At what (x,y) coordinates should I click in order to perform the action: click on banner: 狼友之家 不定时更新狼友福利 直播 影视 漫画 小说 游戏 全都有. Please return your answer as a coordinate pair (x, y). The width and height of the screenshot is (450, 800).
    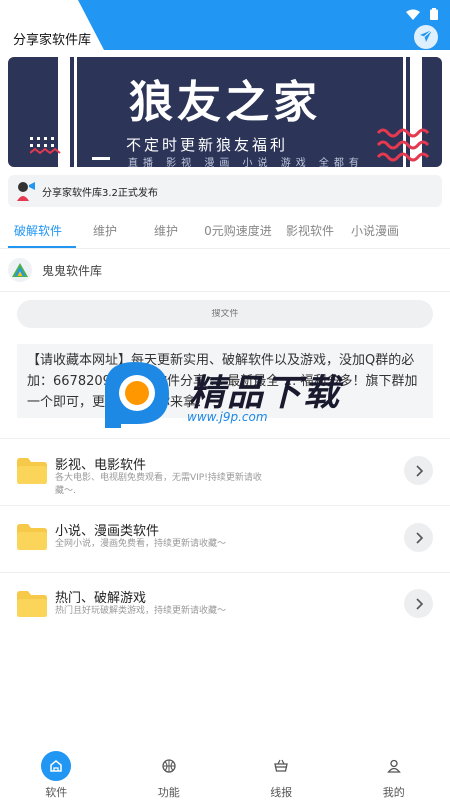
    Looking at the image, I should click on (225, 112).